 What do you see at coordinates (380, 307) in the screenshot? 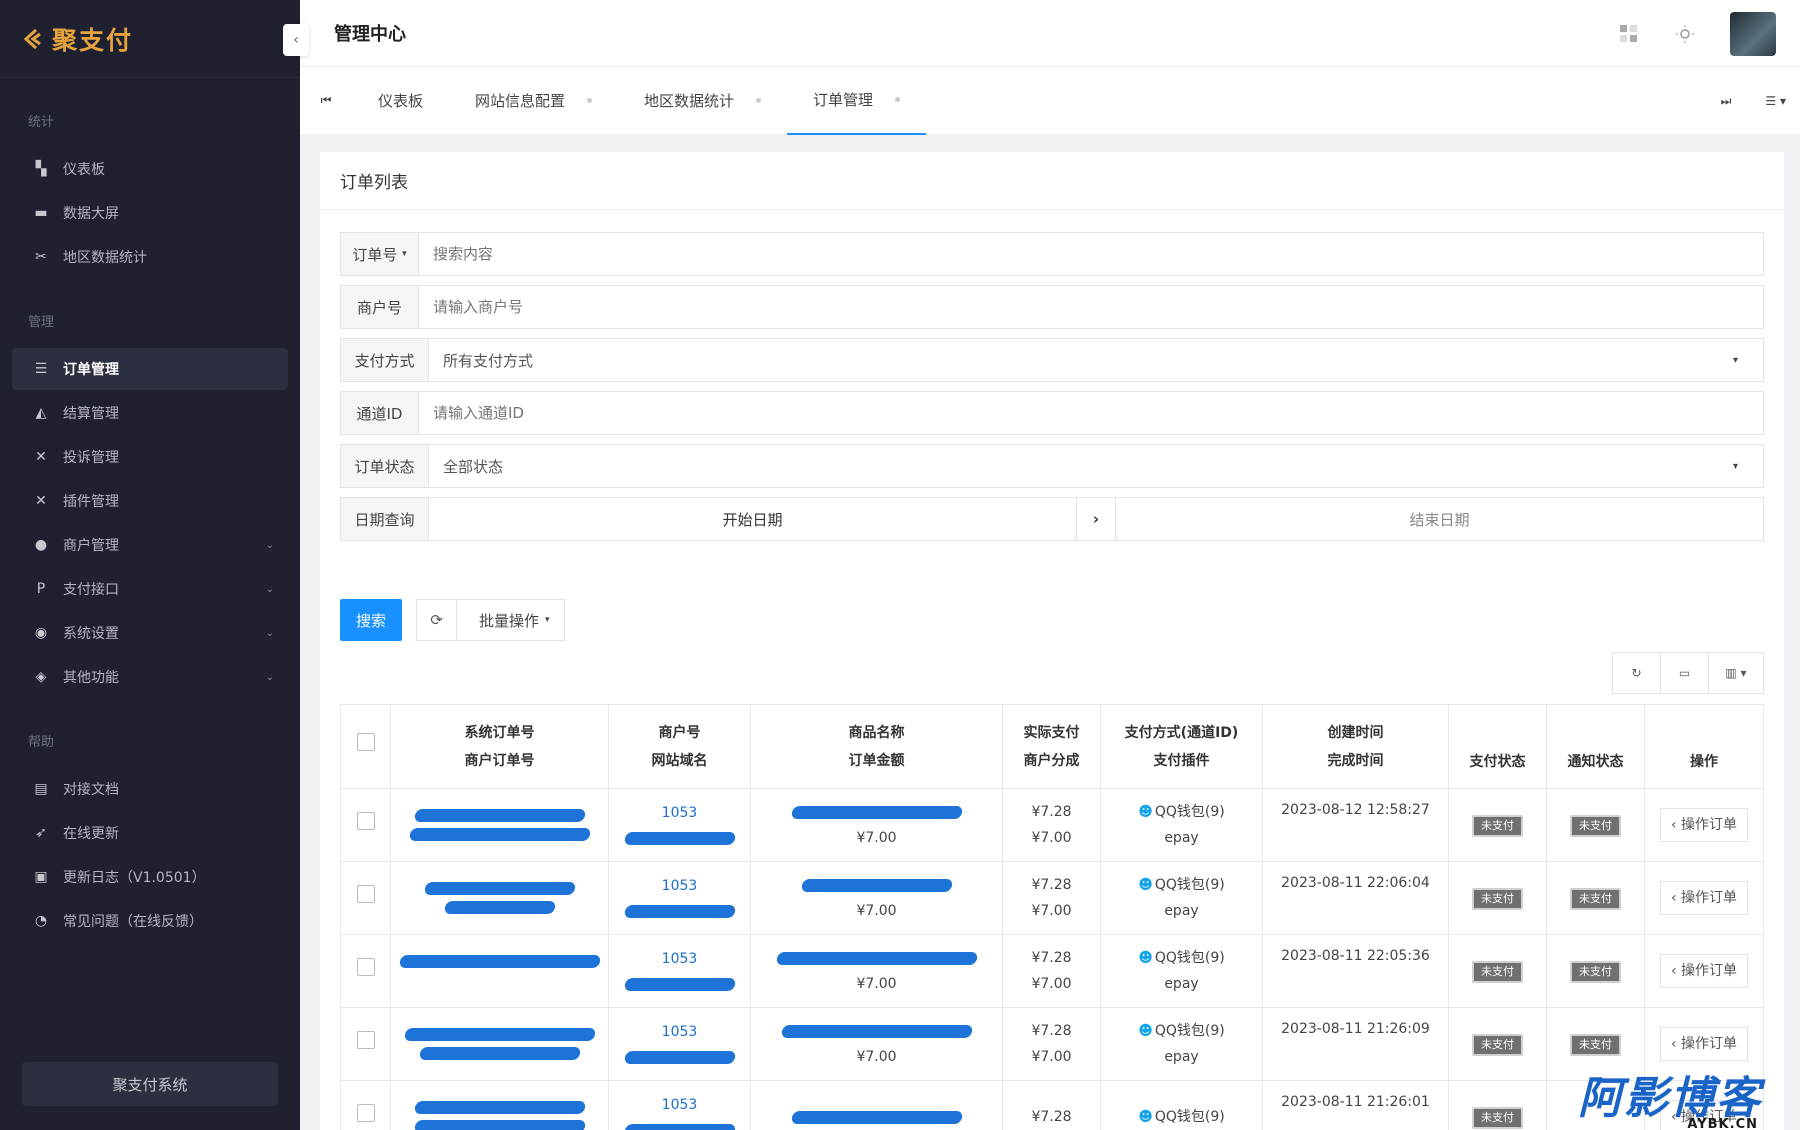
I see `merchant-label: 商户号` at bounding box center [380, 307].